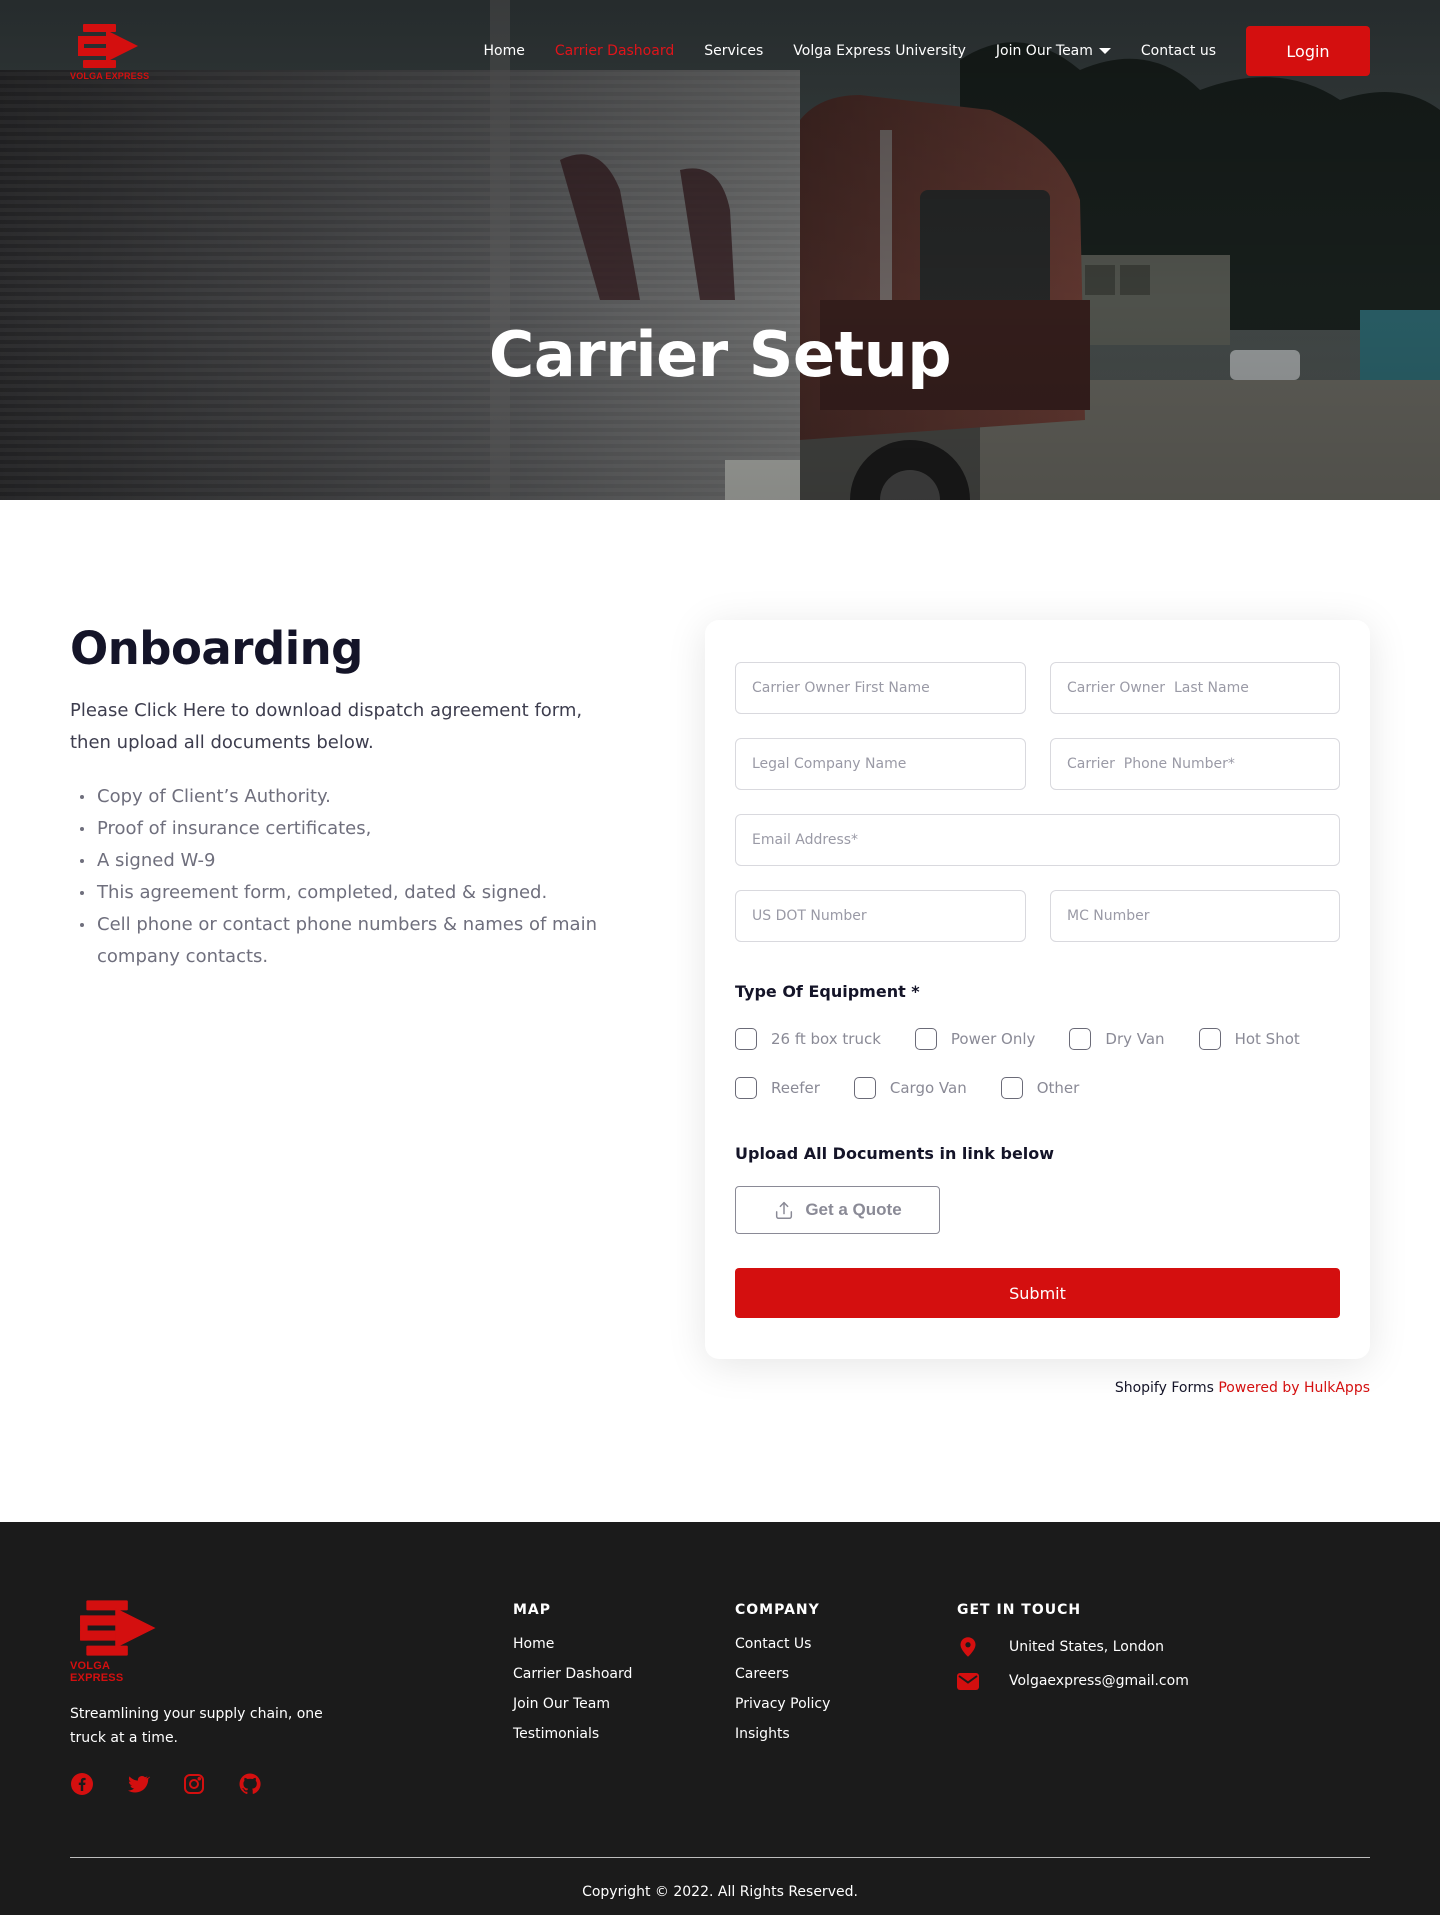  I want to click on checkbox-label: Dry Van, so click(1135, 1039).